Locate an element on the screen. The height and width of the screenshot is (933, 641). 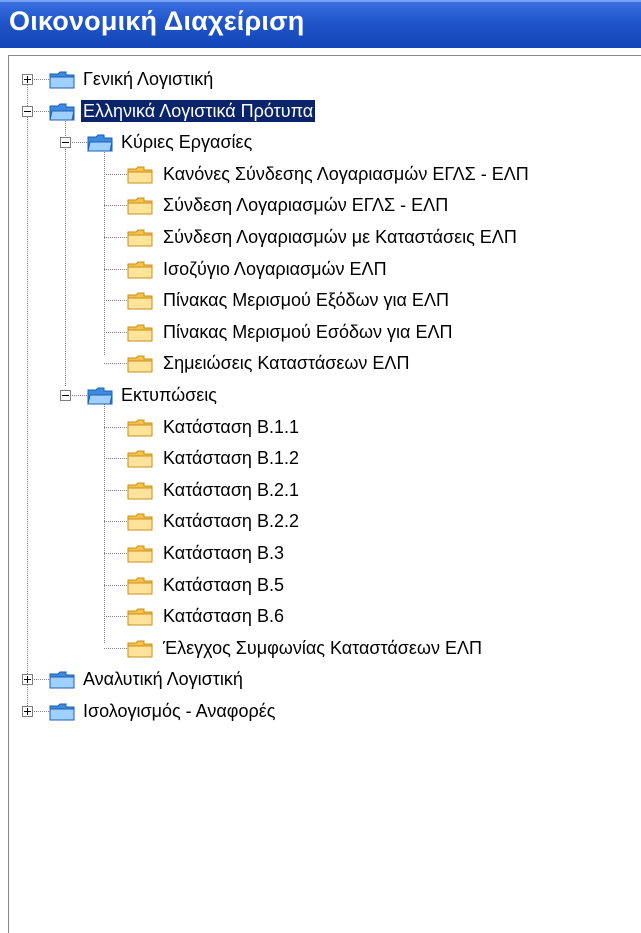
tree-node-label: Κύριες Εργασίες is located at coordinates (186, 142).